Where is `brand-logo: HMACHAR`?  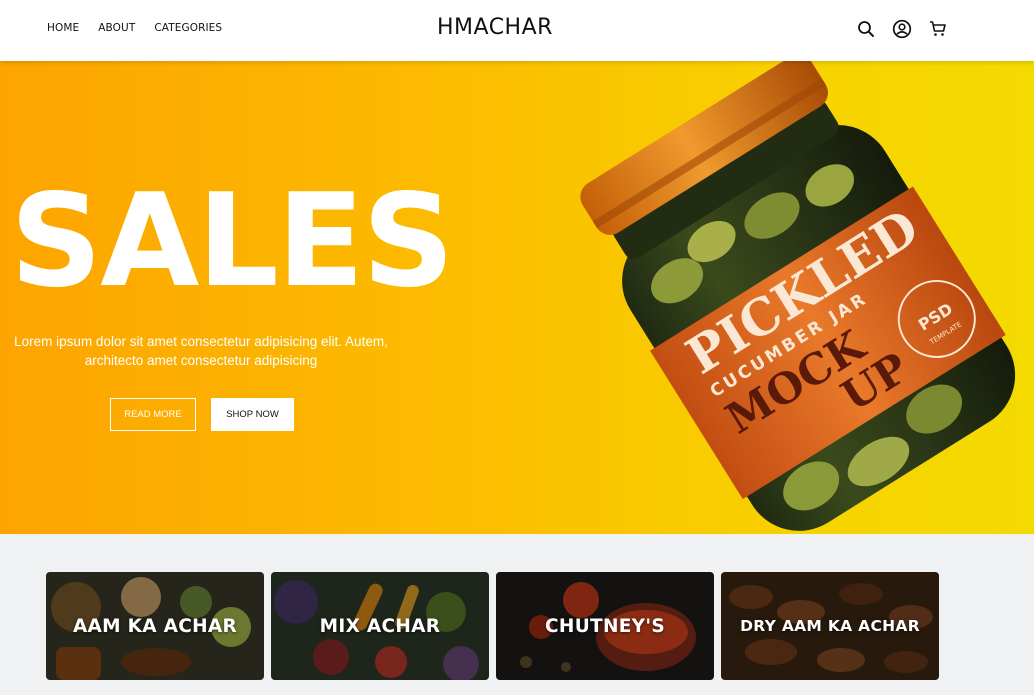
brand-logo: HMACHAR is located at coordinates (495, 27).